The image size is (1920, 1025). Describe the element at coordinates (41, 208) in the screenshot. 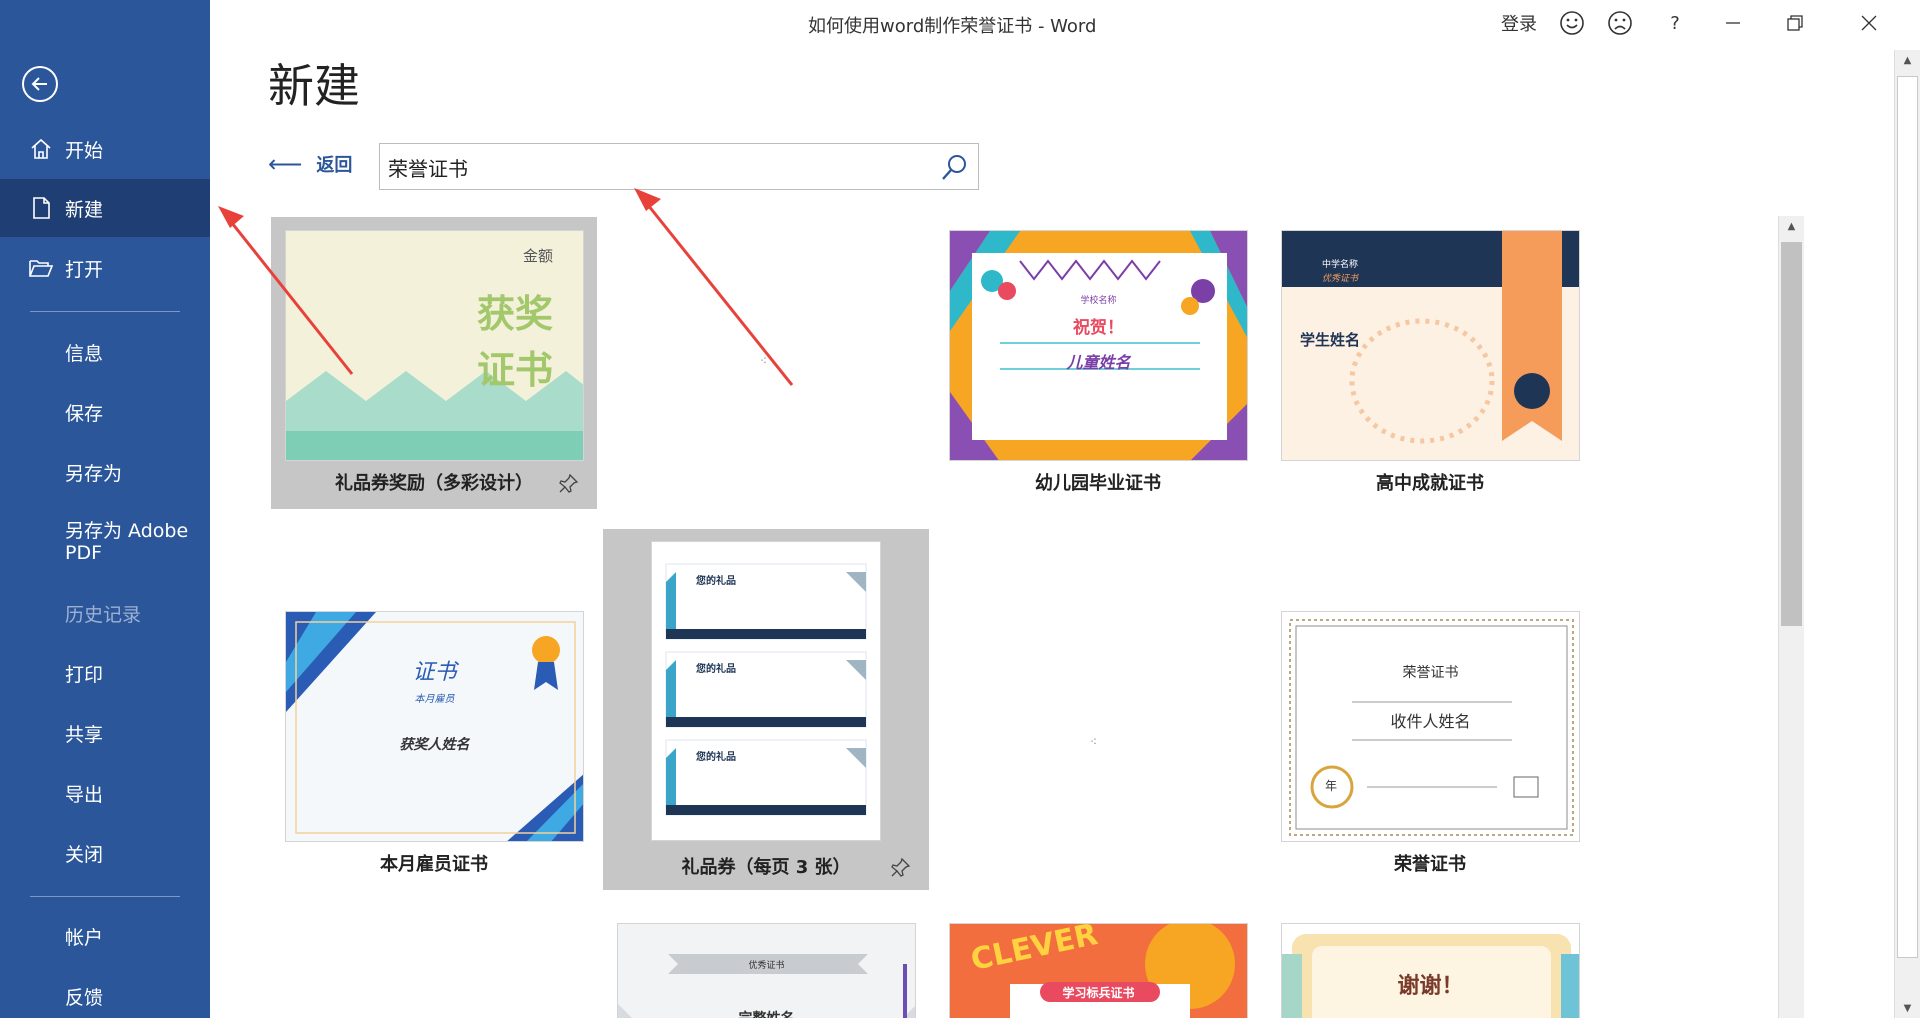

I see `new-document-icon` at that location.